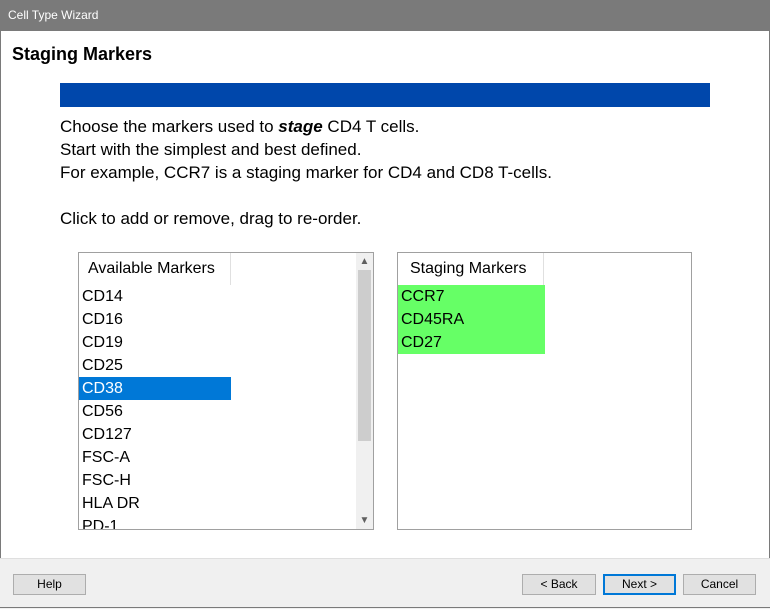 This screenshot has height=609, width=770. Describe the element at coordinates (471, 342) in the screenshot. I see `staging-marker-item: CD27` at that location.